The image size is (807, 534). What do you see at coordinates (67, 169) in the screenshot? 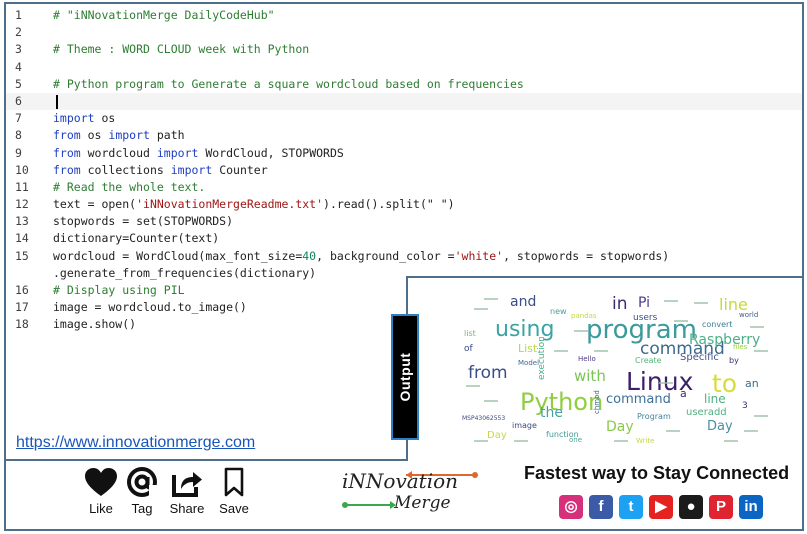
I see `code-token: from` at bounding box center [67, 169].